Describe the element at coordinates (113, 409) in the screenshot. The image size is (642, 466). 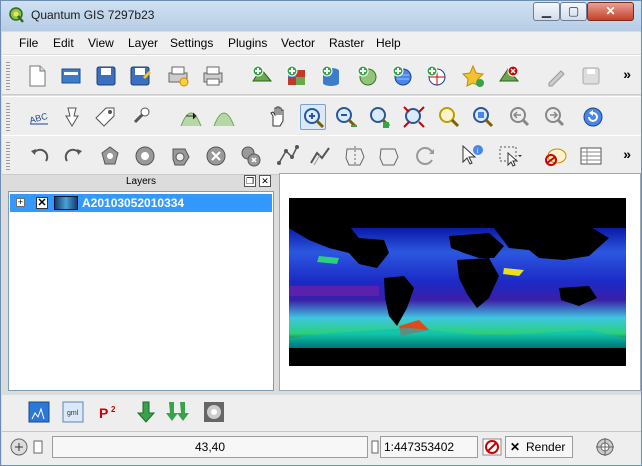
I see `svg-text: 2` at that location.